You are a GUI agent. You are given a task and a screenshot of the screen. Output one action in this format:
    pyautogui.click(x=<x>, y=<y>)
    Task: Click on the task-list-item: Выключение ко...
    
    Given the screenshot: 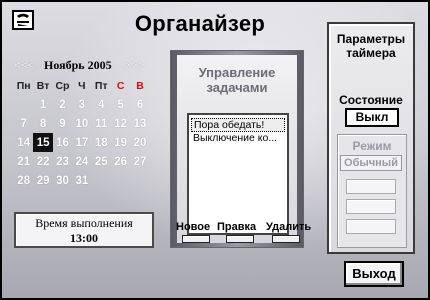 What is the action you would take?
    pyautogui.click(x=238, y=139)
    